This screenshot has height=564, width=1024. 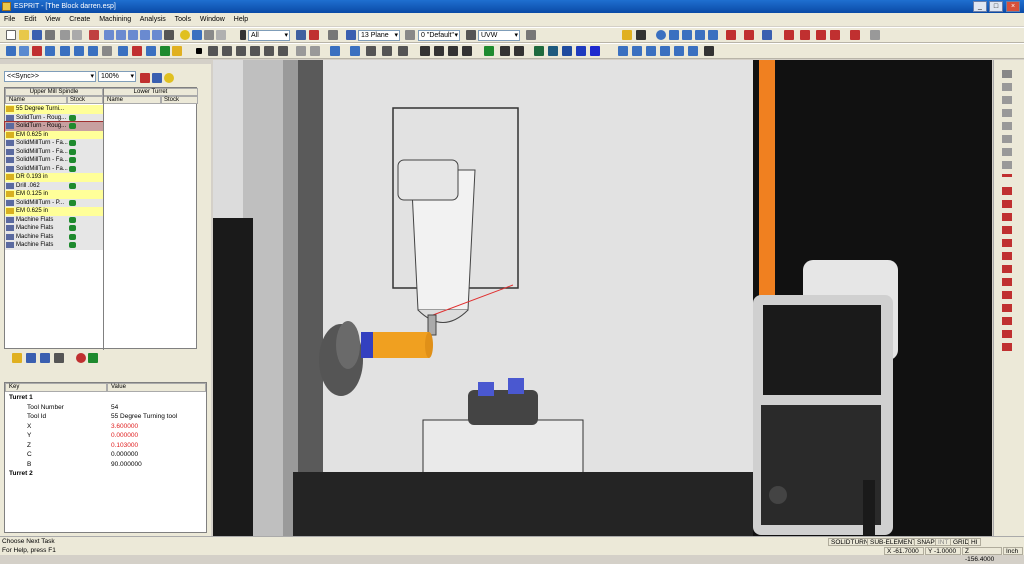 I want to click on stock-icon, so click(x=165, y=51).